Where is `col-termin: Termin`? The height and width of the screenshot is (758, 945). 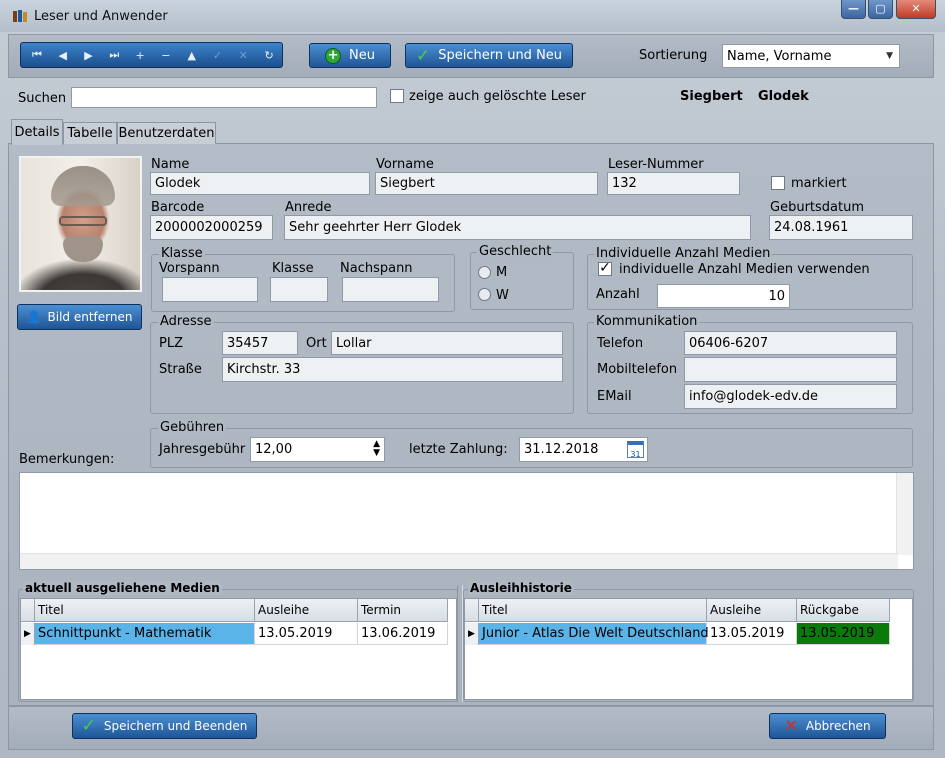 col-termin: Termin is located at coordinates (403, 610).